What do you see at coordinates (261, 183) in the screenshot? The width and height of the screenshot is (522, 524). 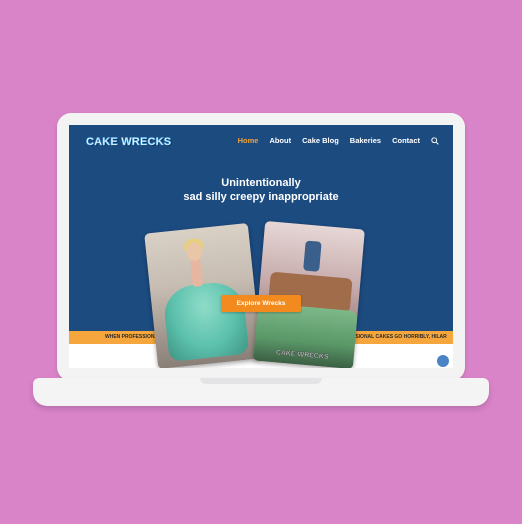 I see `hero-line-1: Unintentionally` at bounding box center [261, 183].